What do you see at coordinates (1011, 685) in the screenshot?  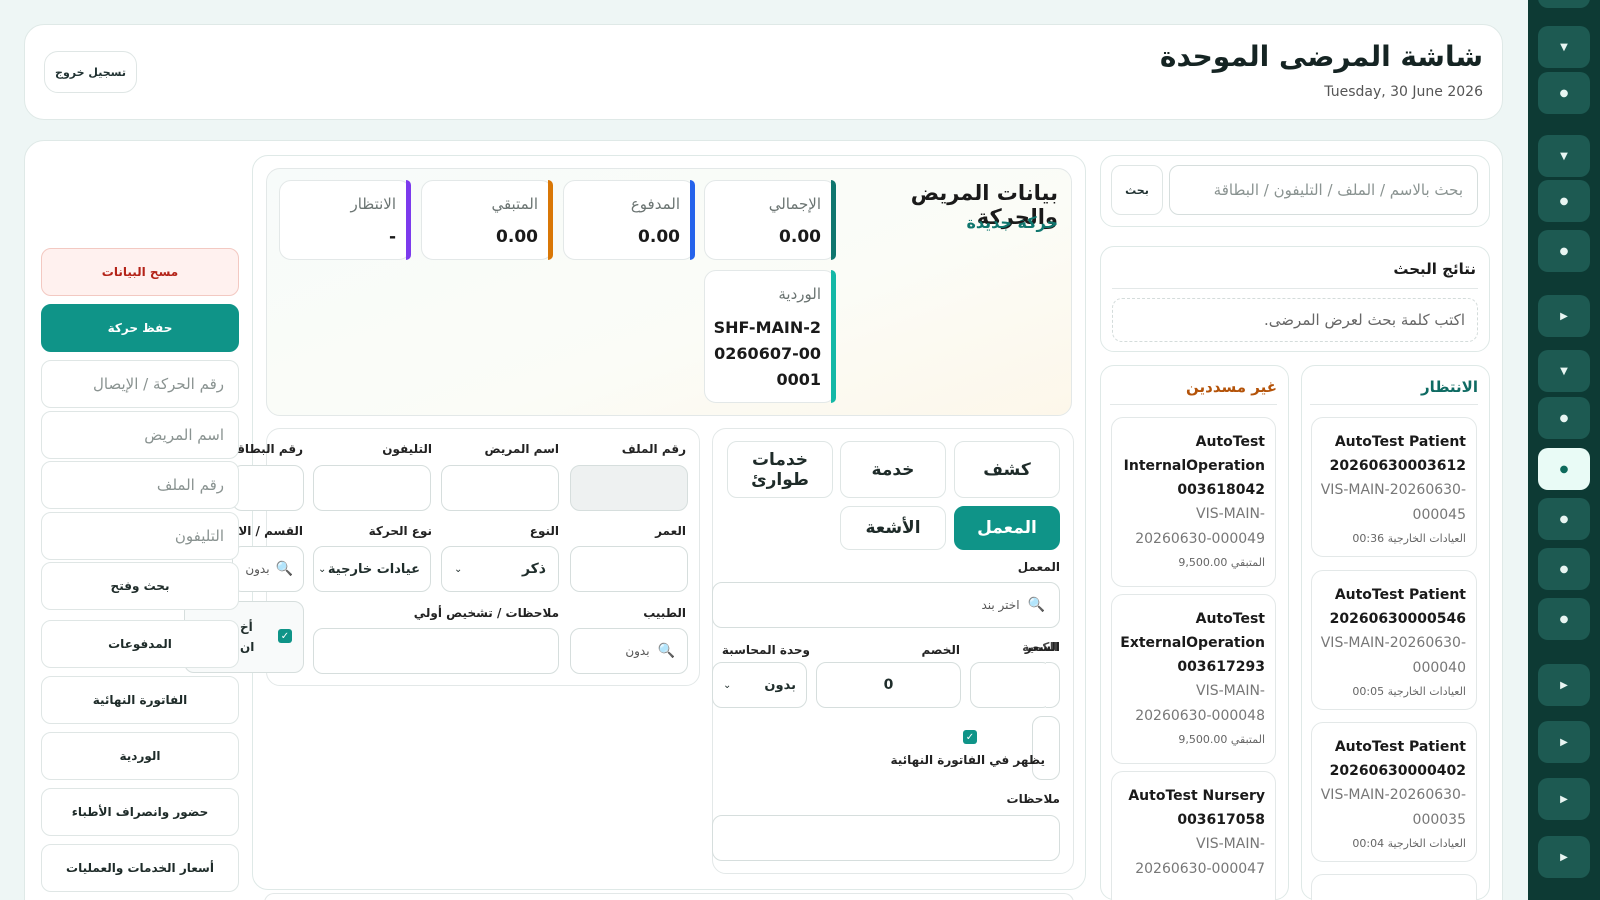 I see `price-input` at bounding box center [1011, 685].